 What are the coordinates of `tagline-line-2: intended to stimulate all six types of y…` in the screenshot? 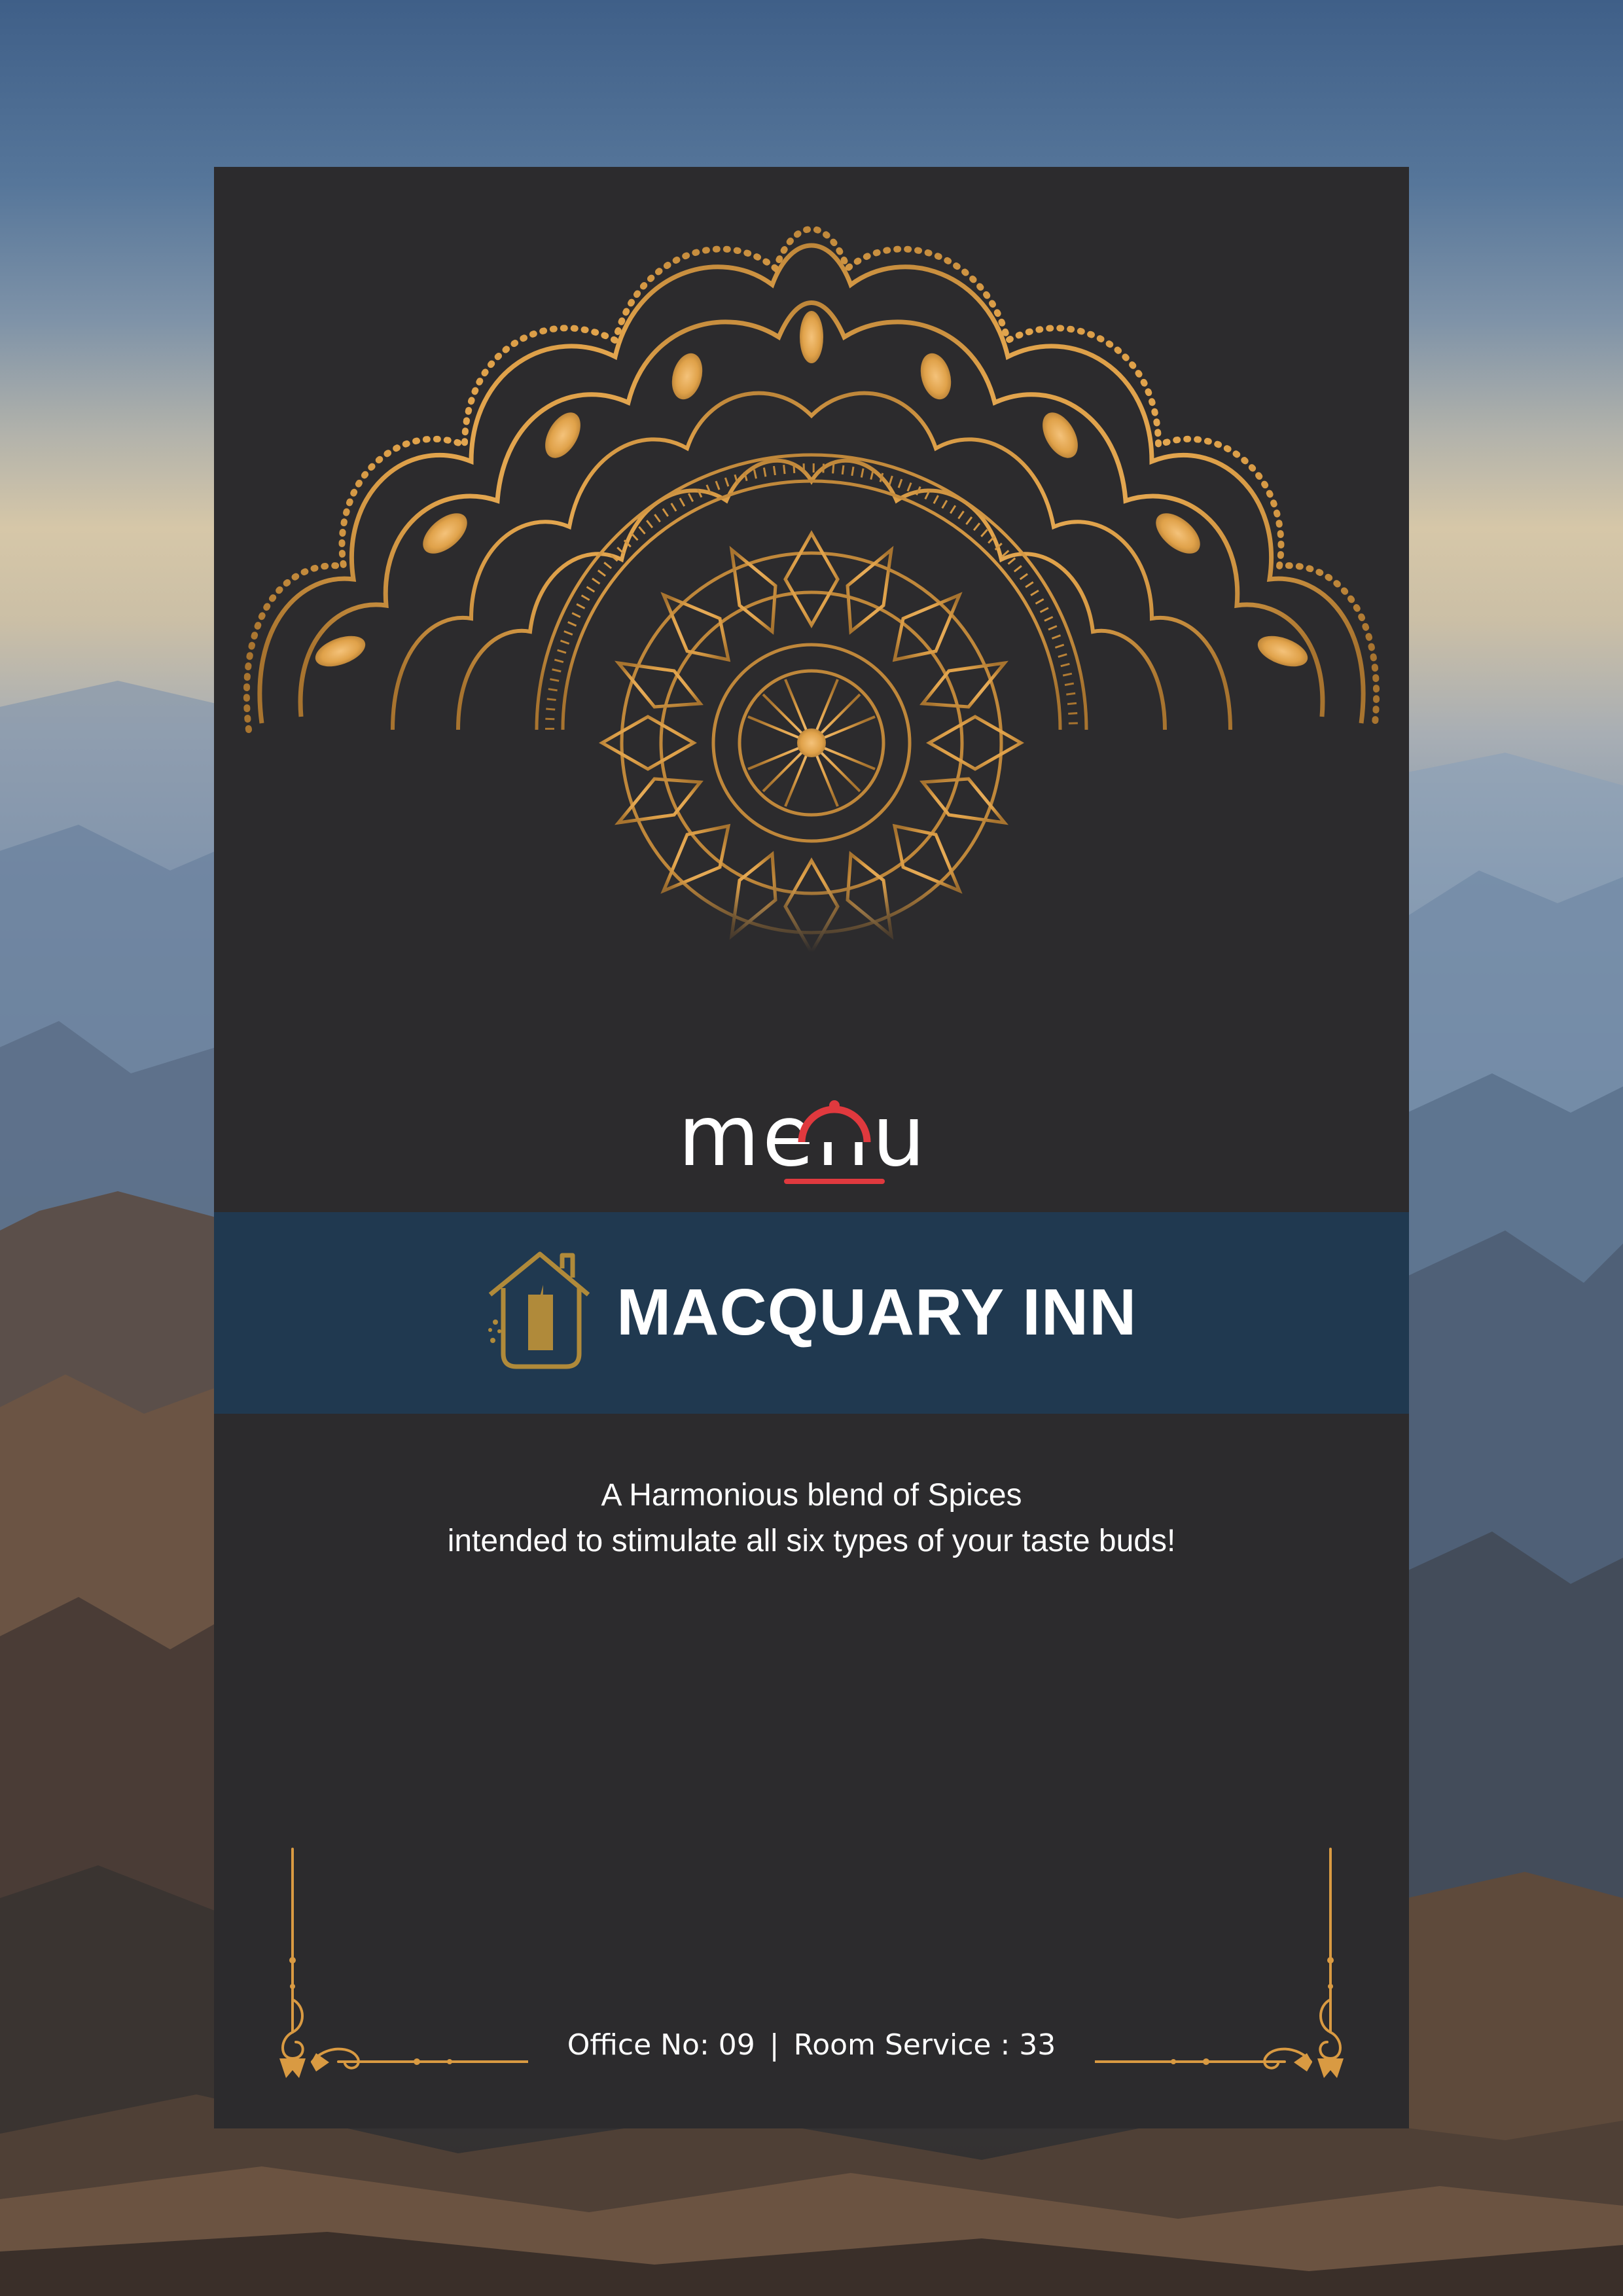 It's located at (811, 1541).